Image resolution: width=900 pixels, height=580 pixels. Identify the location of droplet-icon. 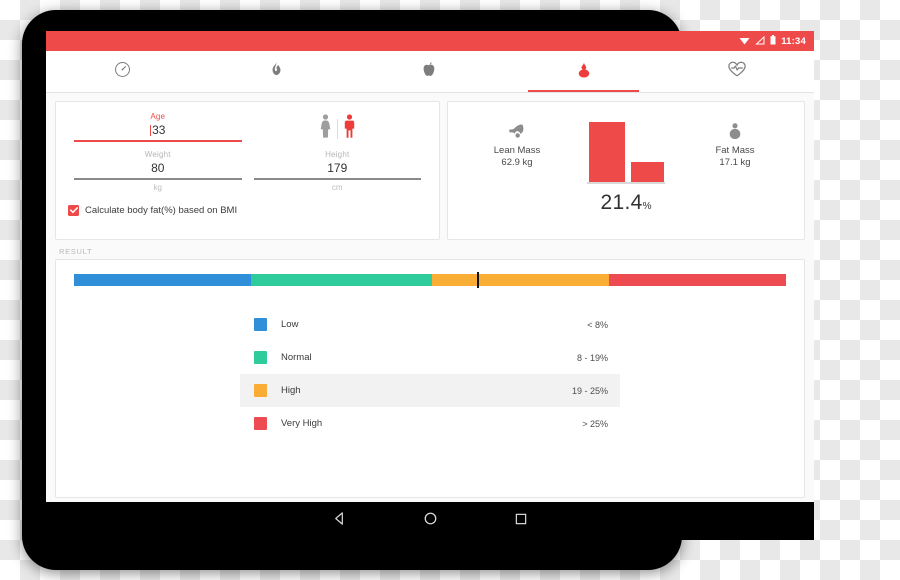
(584, 72).